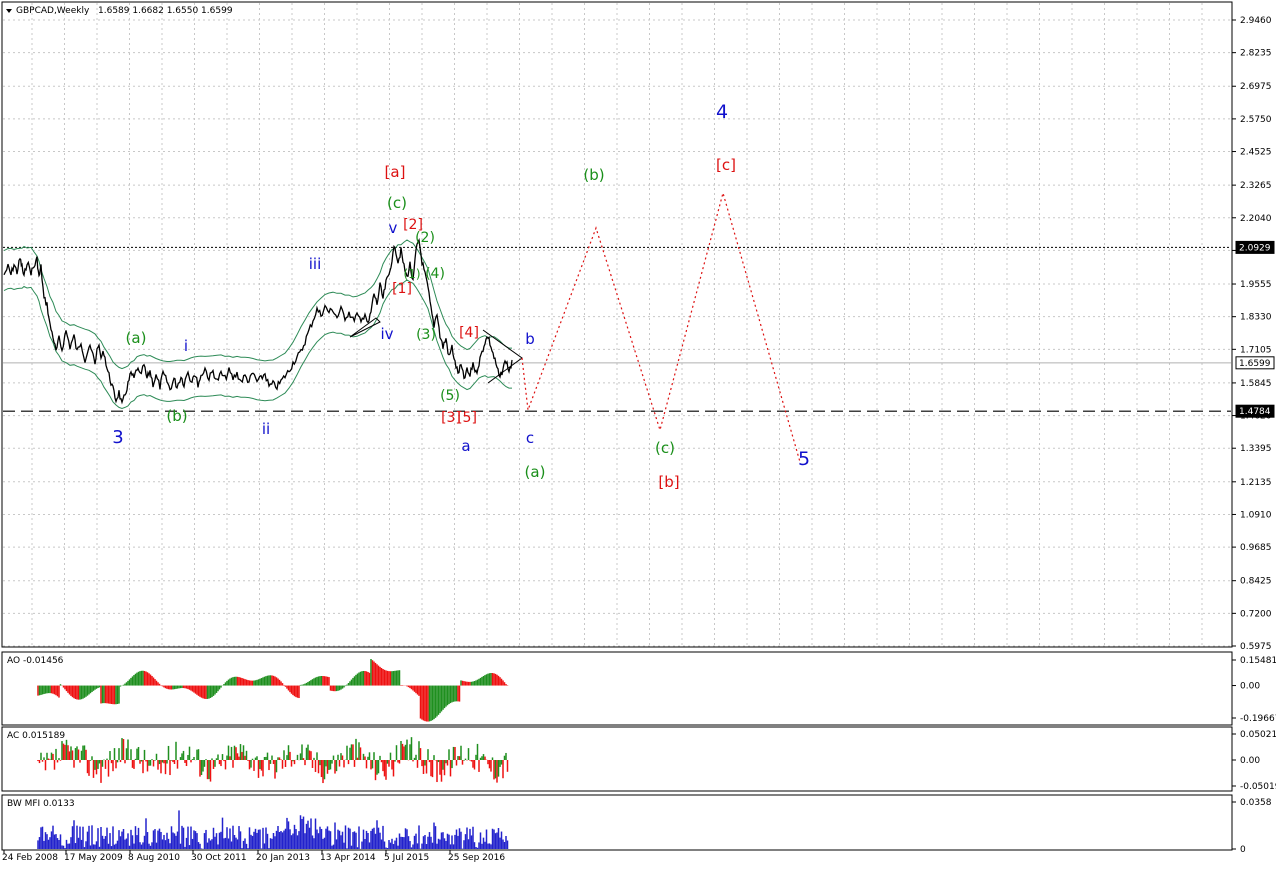  I want to click on price-tag-label: 1.4784, so click(1255, 412).